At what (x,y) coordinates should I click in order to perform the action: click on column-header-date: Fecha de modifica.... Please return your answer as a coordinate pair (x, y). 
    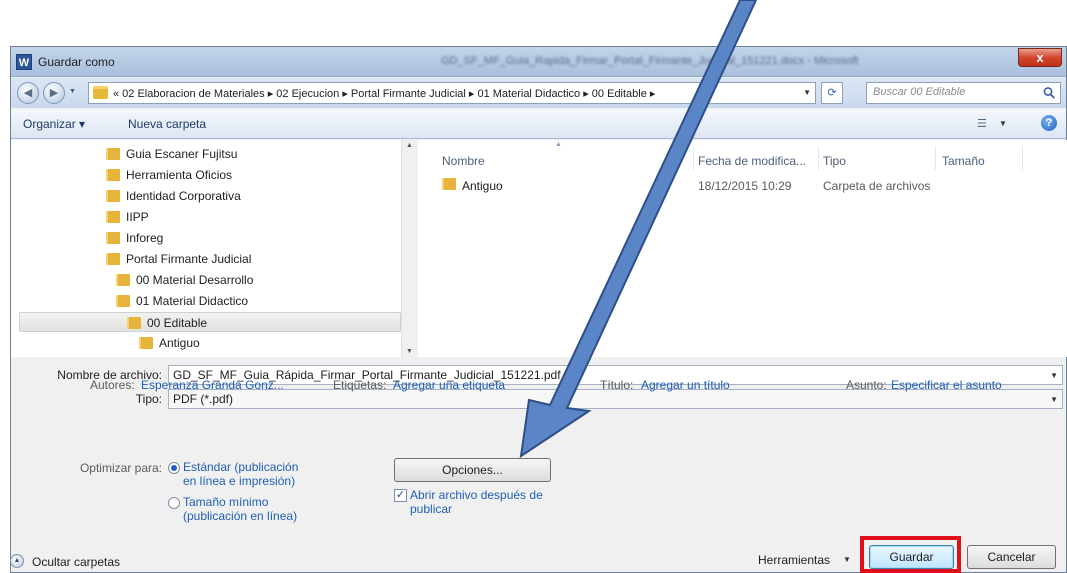
    Looking at the image, I should click on (752, 161).